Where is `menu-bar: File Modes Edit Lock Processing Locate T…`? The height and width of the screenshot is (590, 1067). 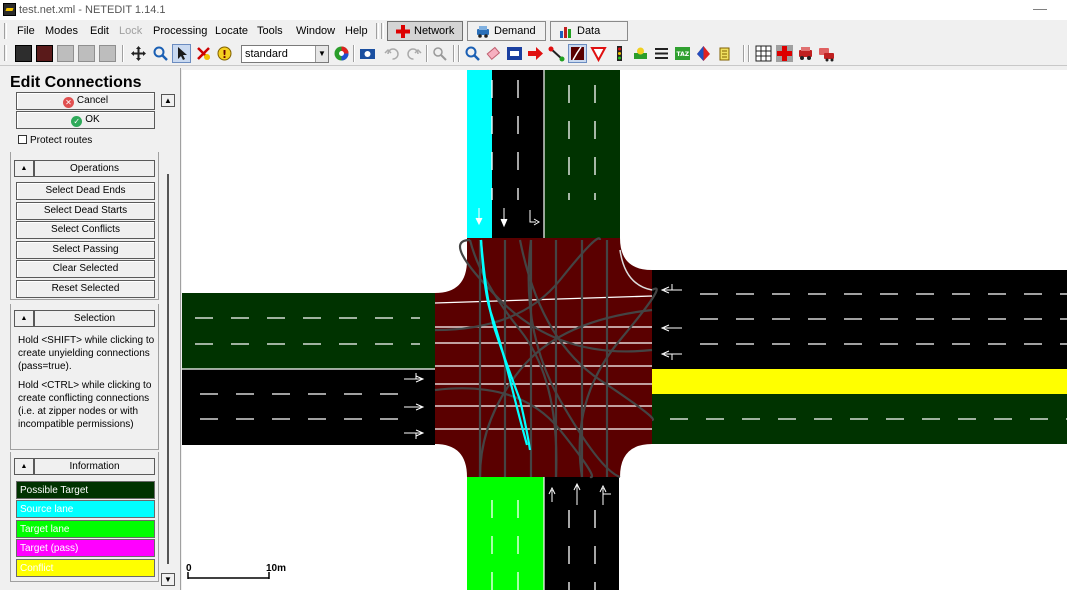 menu-bar: File Modes Edit Lock Processing Locate T… is located at coordinates (533, 31).